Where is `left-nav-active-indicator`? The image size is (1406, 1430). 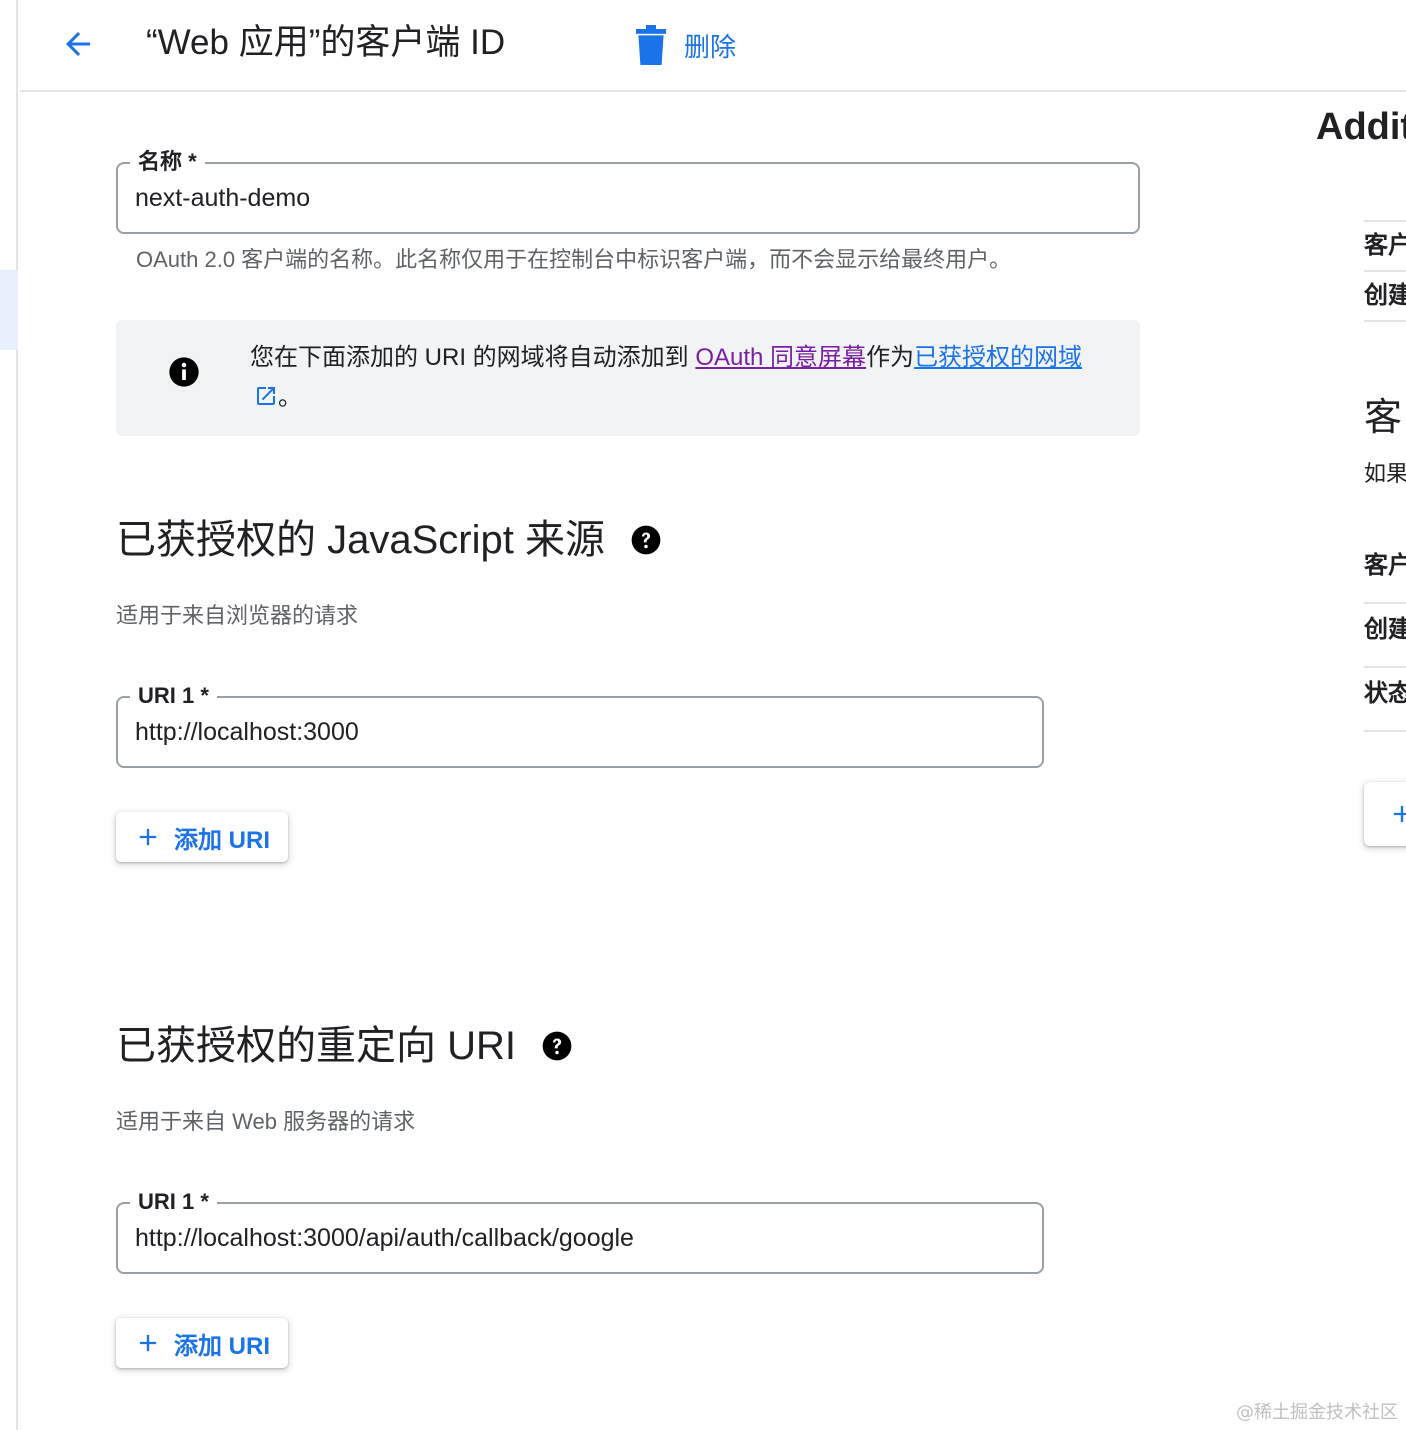 left-nav-active-indicator is located at coordinates (9, 310).